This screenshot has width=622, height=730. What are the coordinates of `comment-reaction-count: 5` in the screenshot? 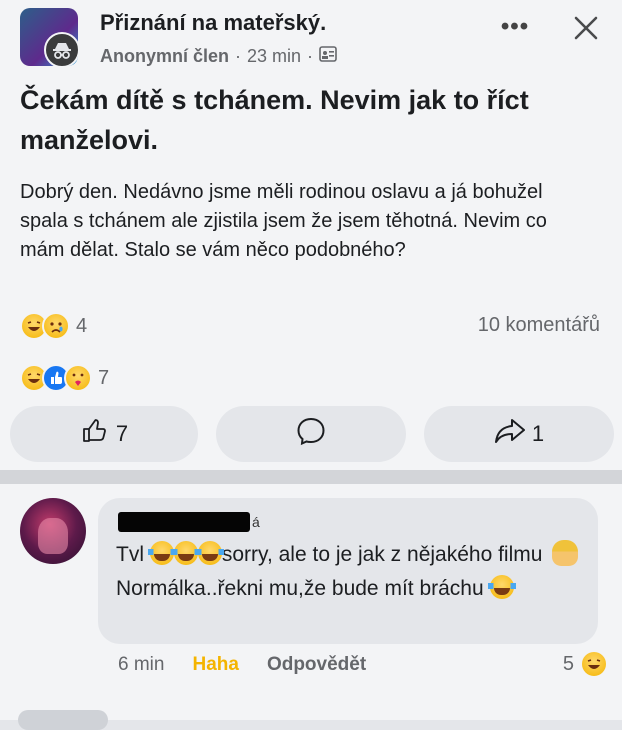 It's located at (585, 664).